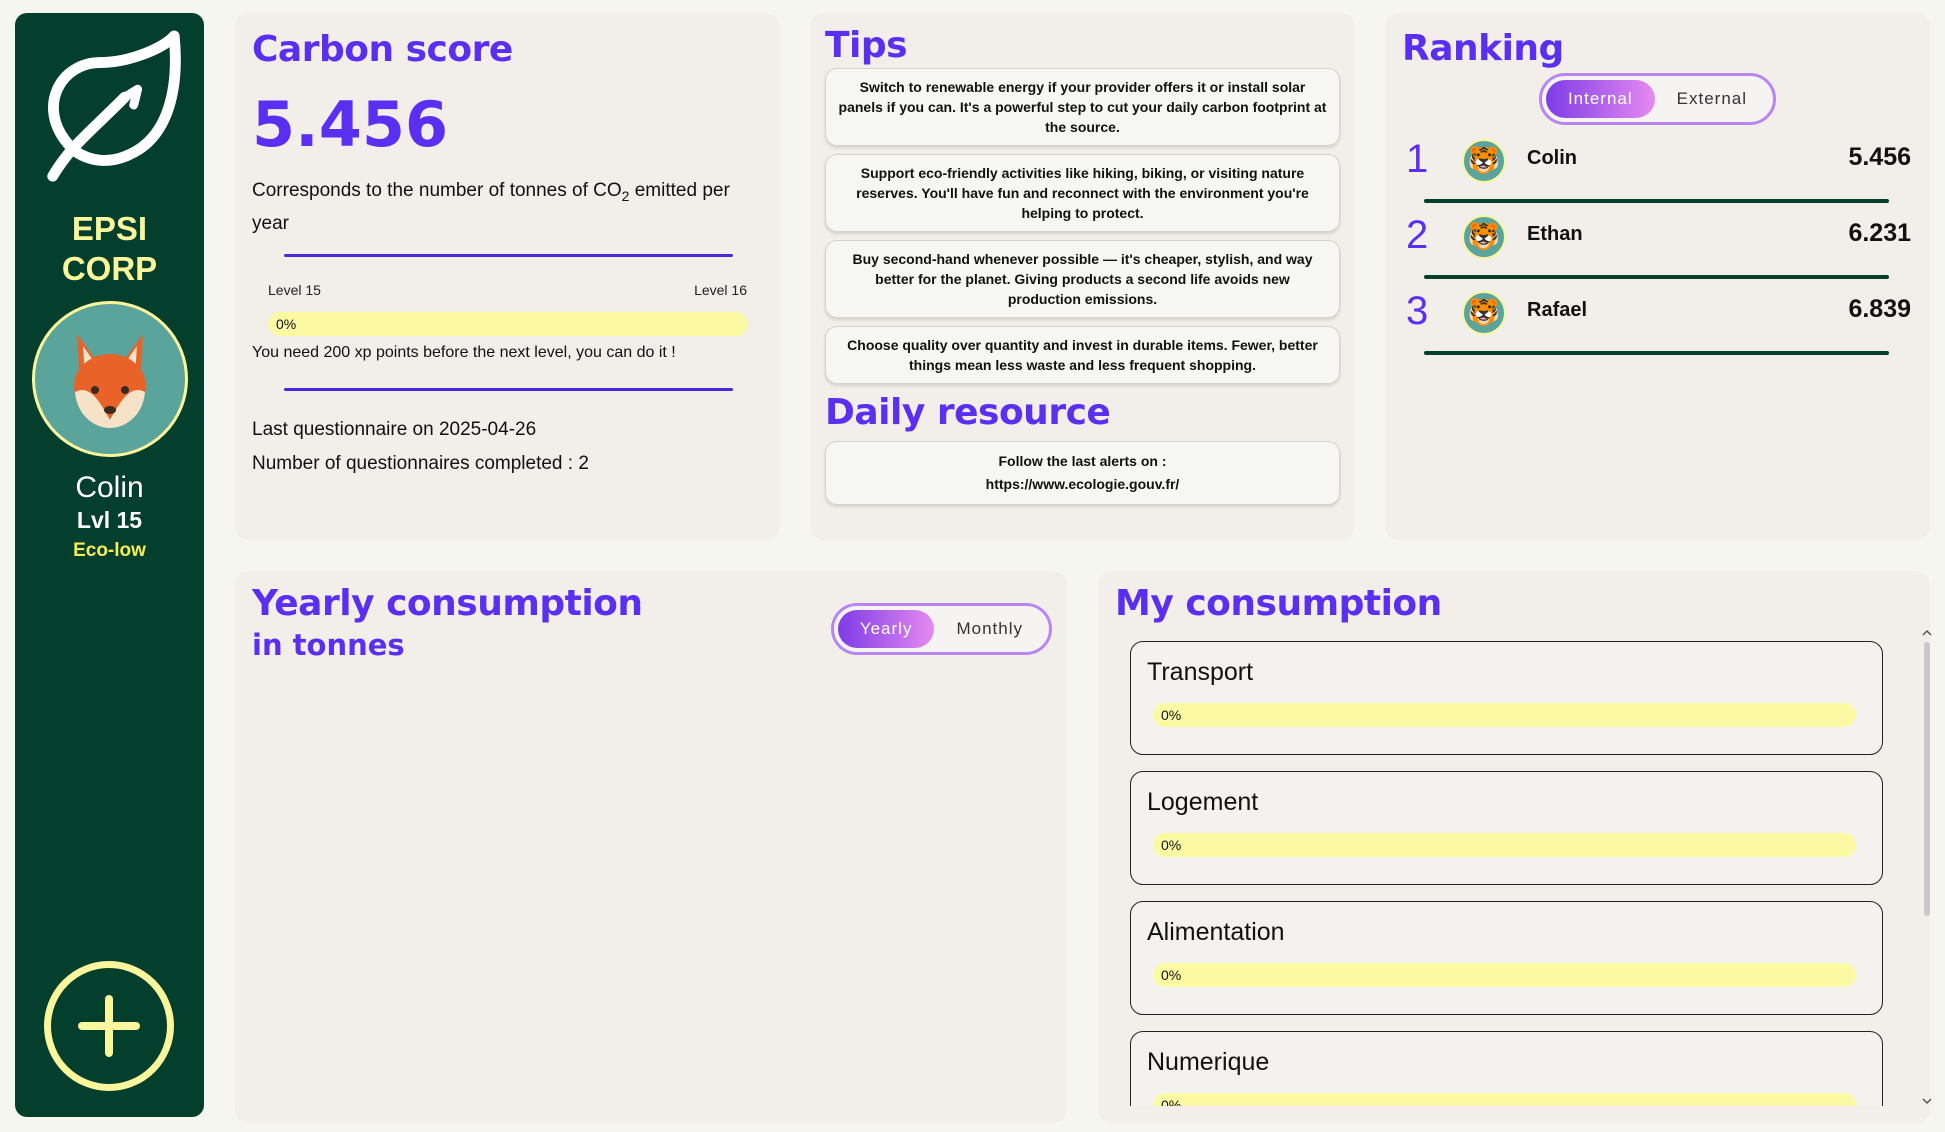 This screenshot has width=1945, height=1132. What do you see at coordinates (1082, 484) in the screenshot?
I see `resource-link: https://www.ecologie.gouv.fr/` at bounding box center [1082, 484].